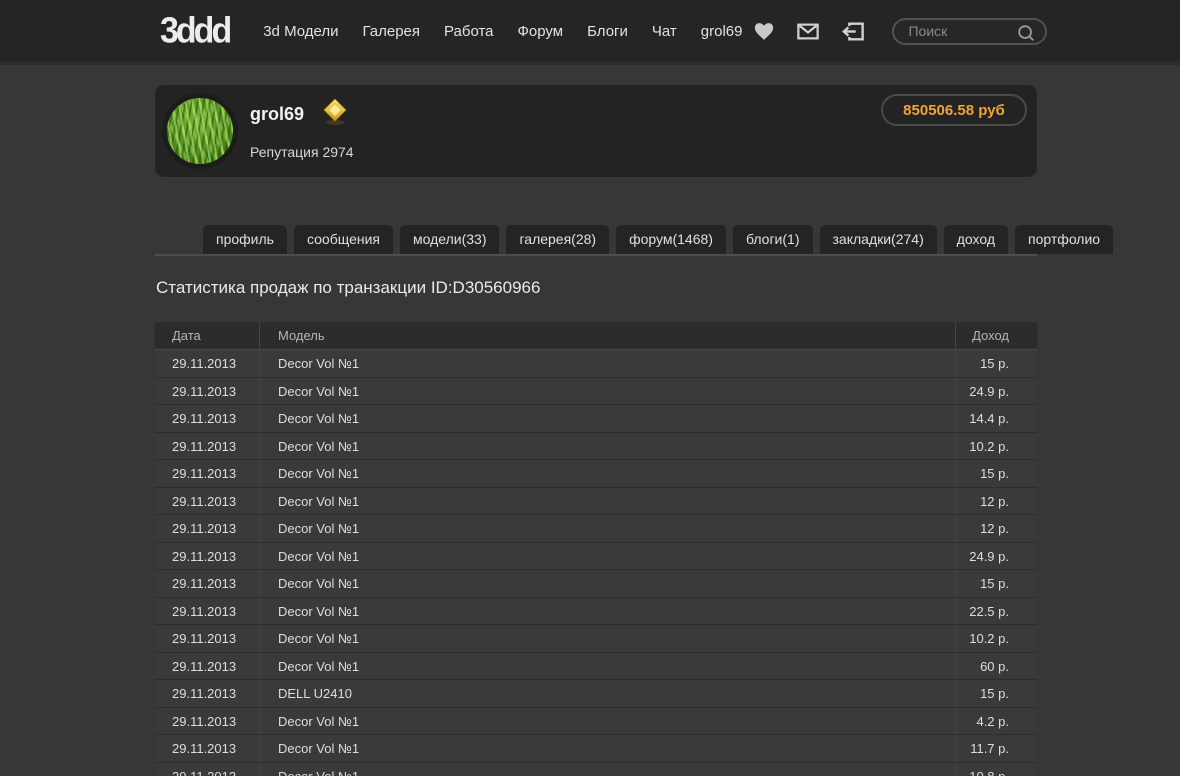 This screenshot has width=1180, height=776. I want to click on favorites-heart-icon, so click(764, 31).